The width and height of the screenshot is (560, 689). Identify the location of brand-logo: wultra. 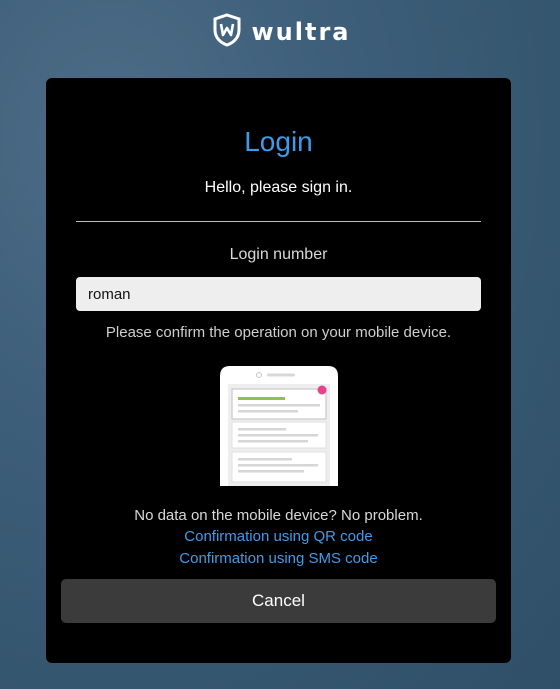
(280, 32).